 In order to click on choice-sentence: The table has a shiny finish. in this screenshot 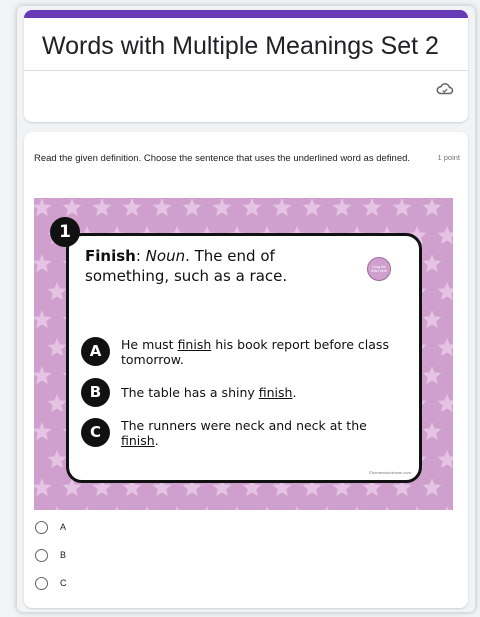, I will do `click(209, 392)`.